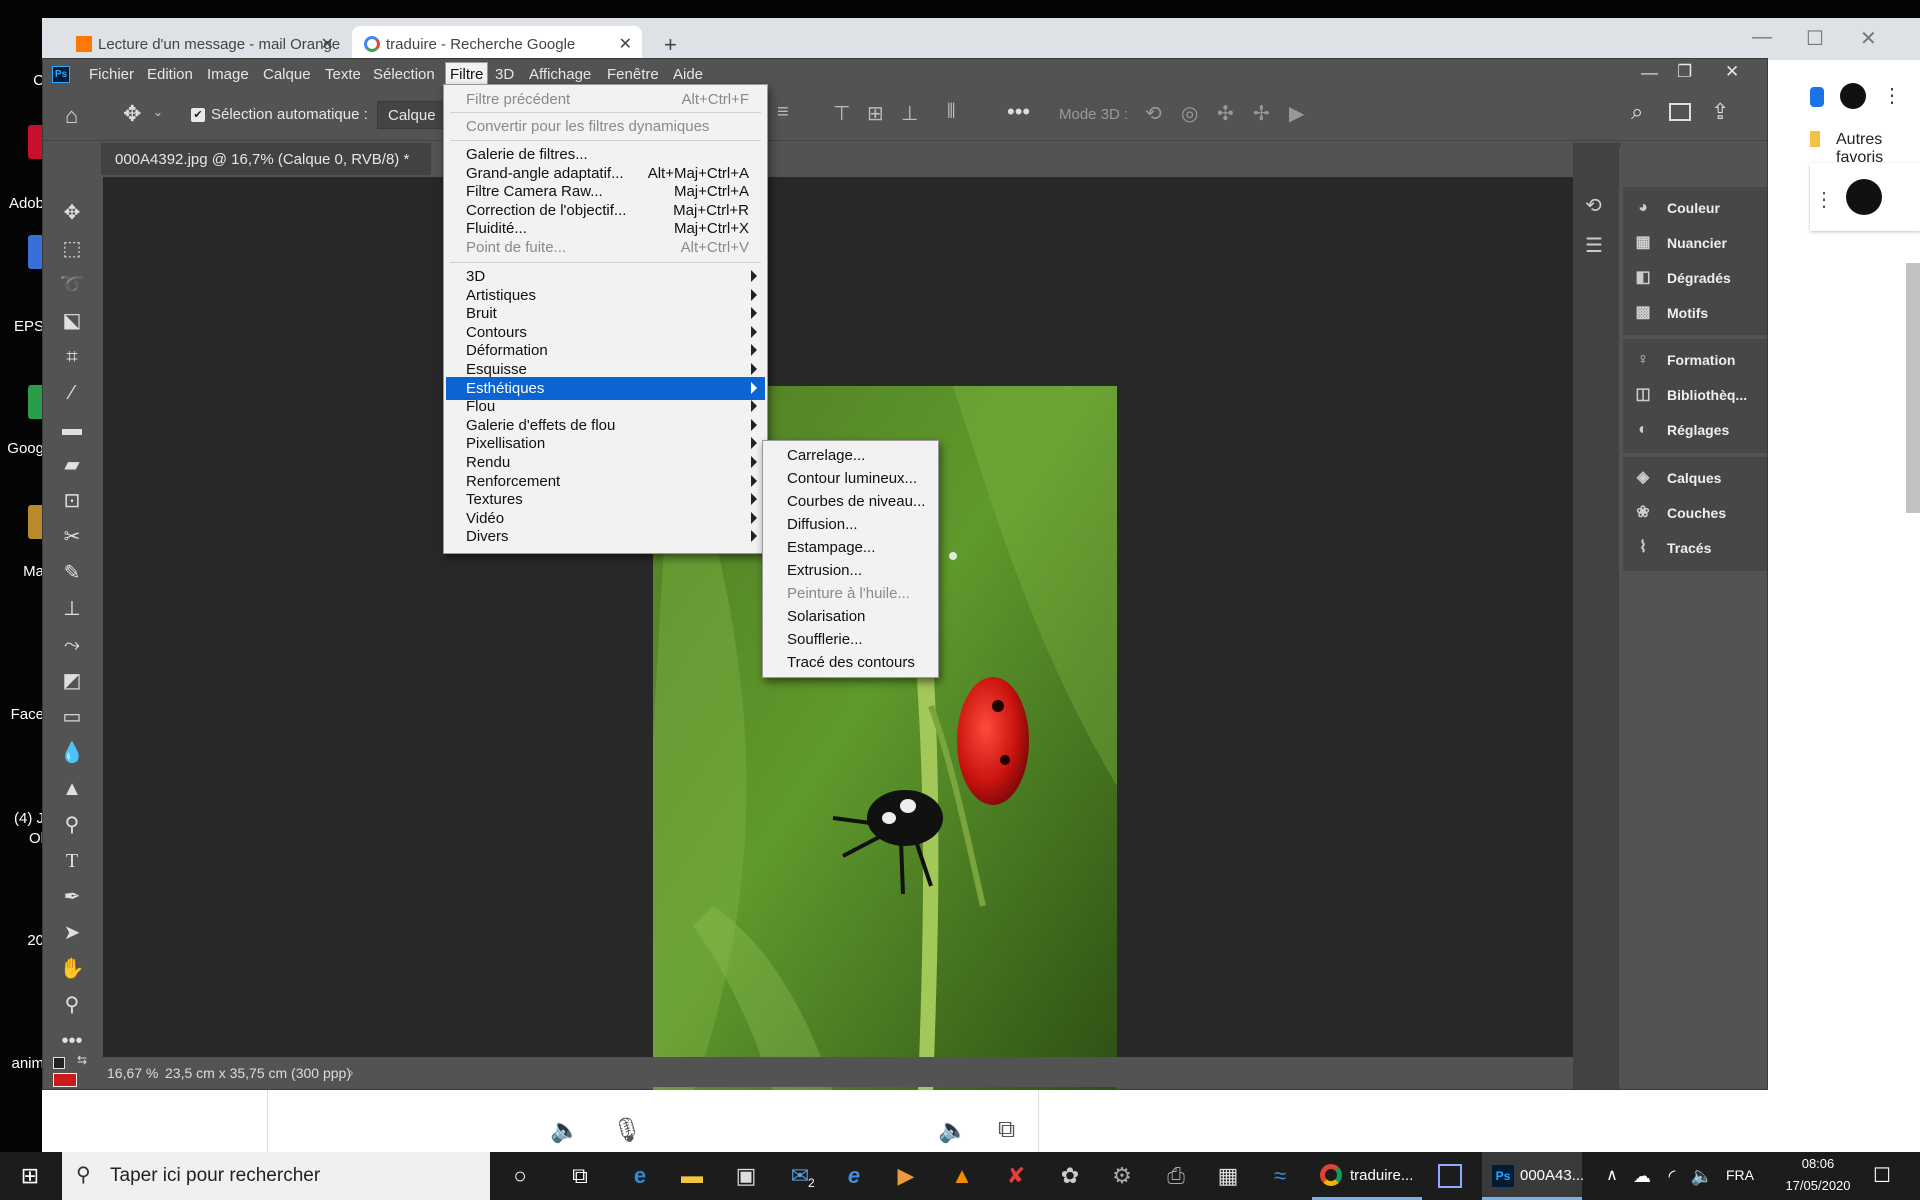 The height and width of the screenshot is (1200, 1920). I want to click on text-tool-icon: T, so click(72, 861).